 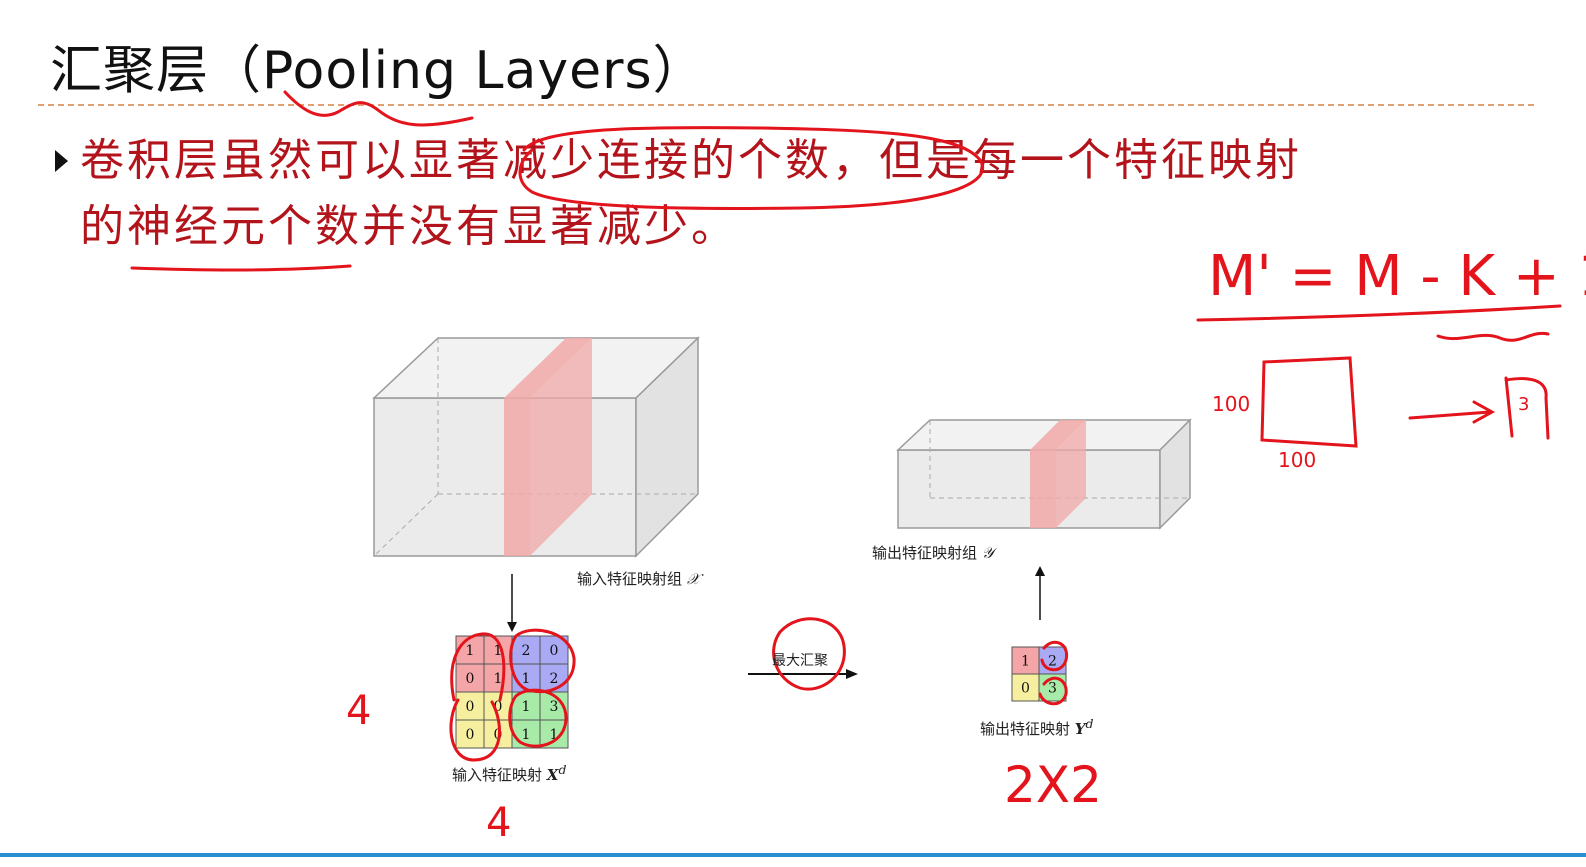 What do you see at coordinates (638, 579) in the screenshot?
I see `input-group-label: 输入特征映射组 𝒳` at bounding box center [638, 579].